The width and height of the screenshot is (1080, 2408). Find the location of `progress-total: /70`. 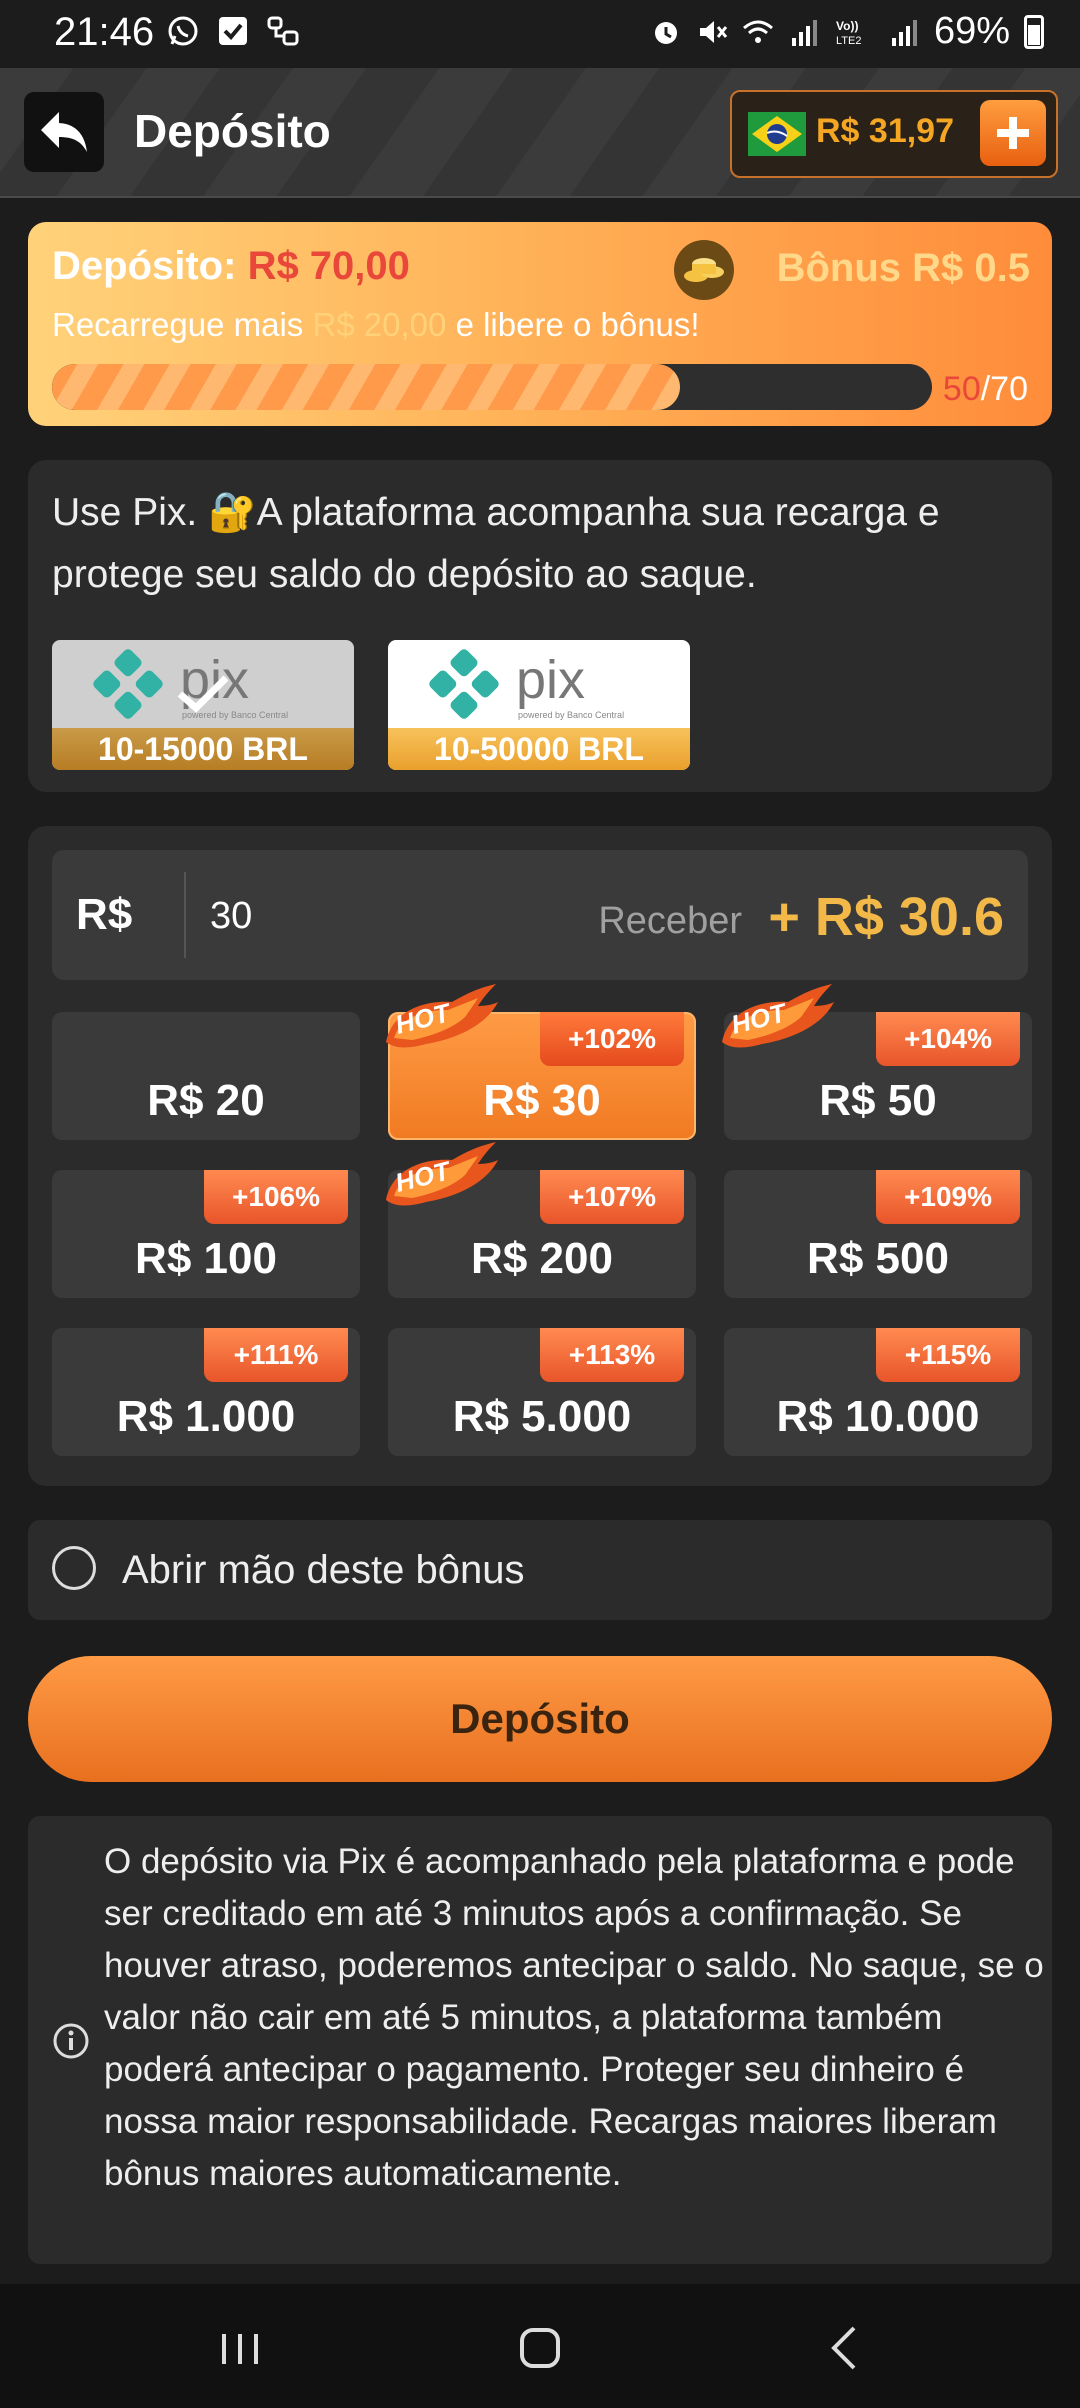

progress-total: /70 is located at coordinates (1004, 389).